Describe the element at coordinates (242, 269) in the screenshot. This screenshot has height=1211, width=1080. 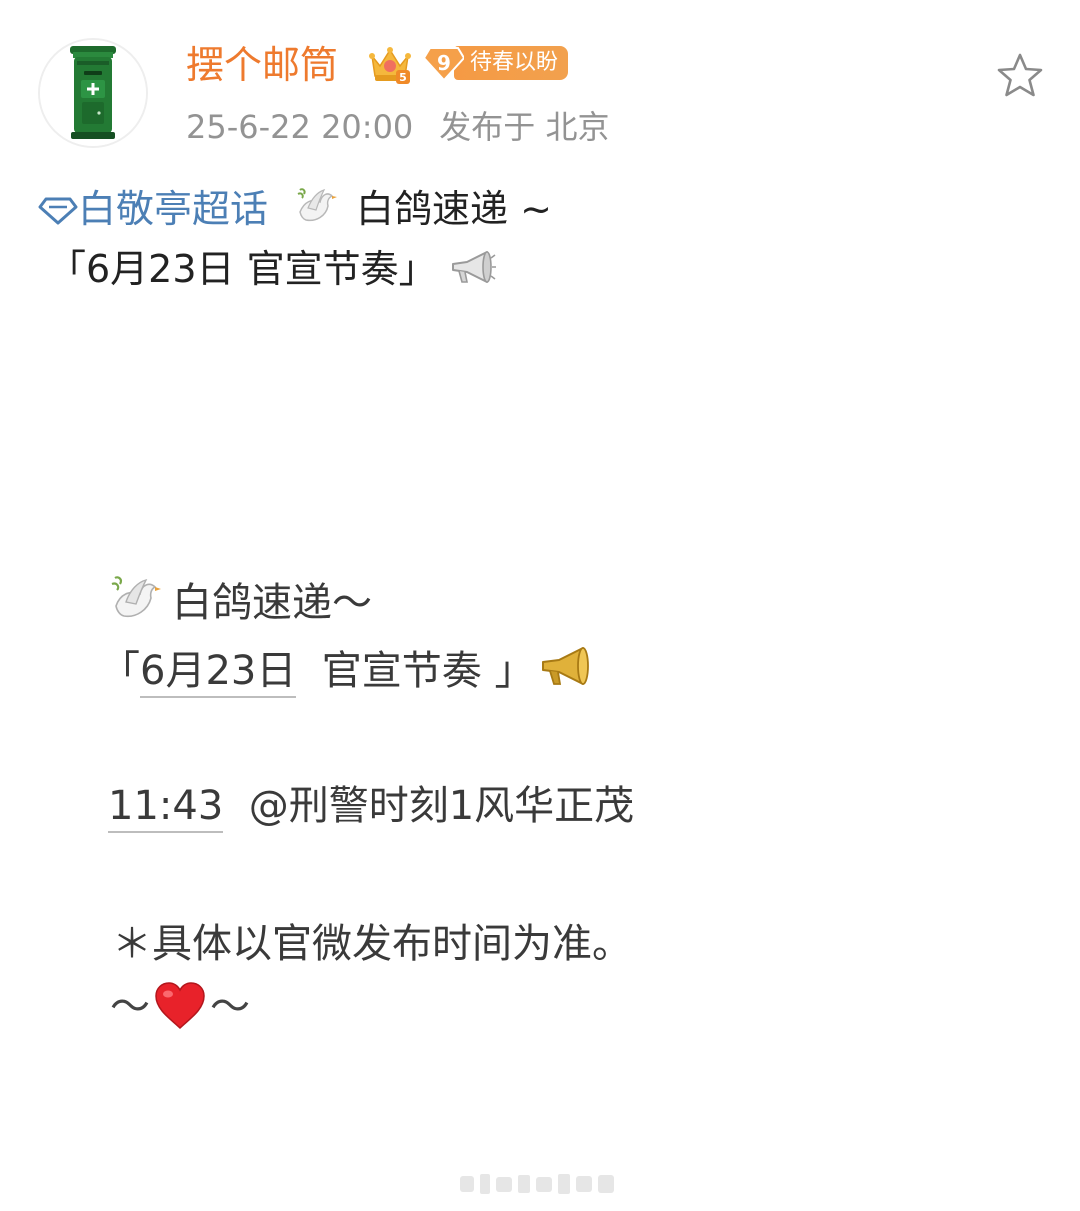
I see `post-line-2-text: 「6月23日 官宣节奏」` at that location.